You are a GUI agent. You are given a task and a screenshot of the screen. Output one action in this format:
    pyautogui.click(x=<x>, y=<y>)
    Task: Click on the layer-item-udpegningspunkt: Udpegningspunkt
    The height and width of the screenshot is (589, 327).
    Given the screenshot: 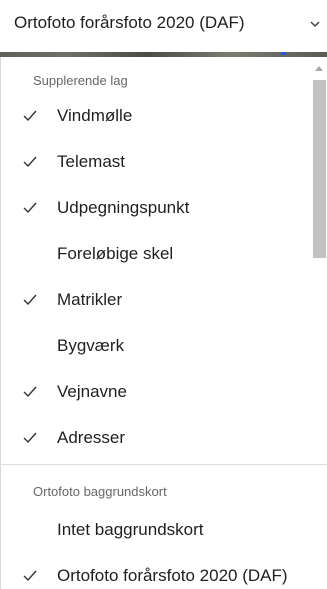 What is the action you would take?
    pyautogui.click(x=156, y=209)
    